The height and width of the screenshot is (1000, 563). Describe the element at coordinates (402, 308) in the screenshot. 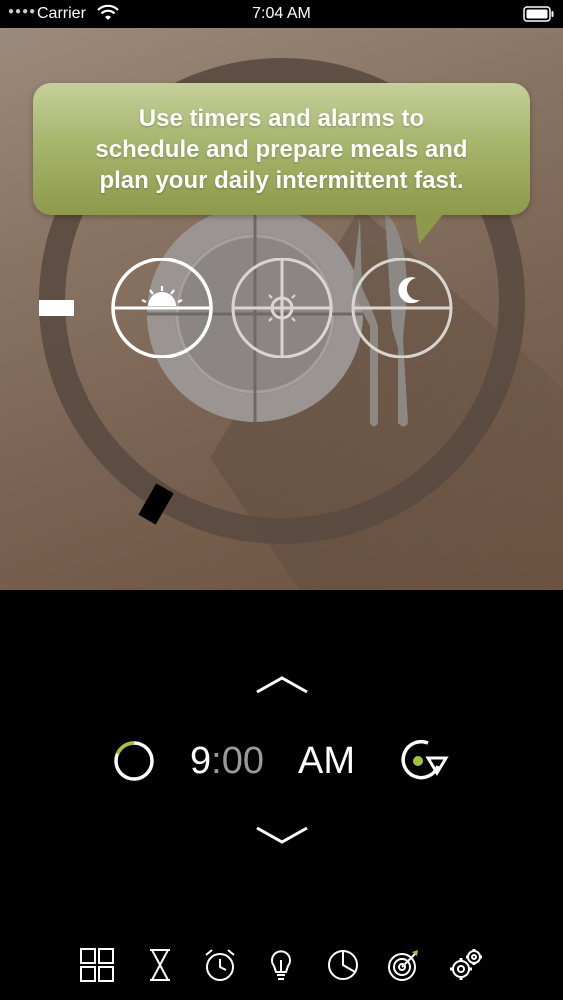

I see `moon-icon` at that location.